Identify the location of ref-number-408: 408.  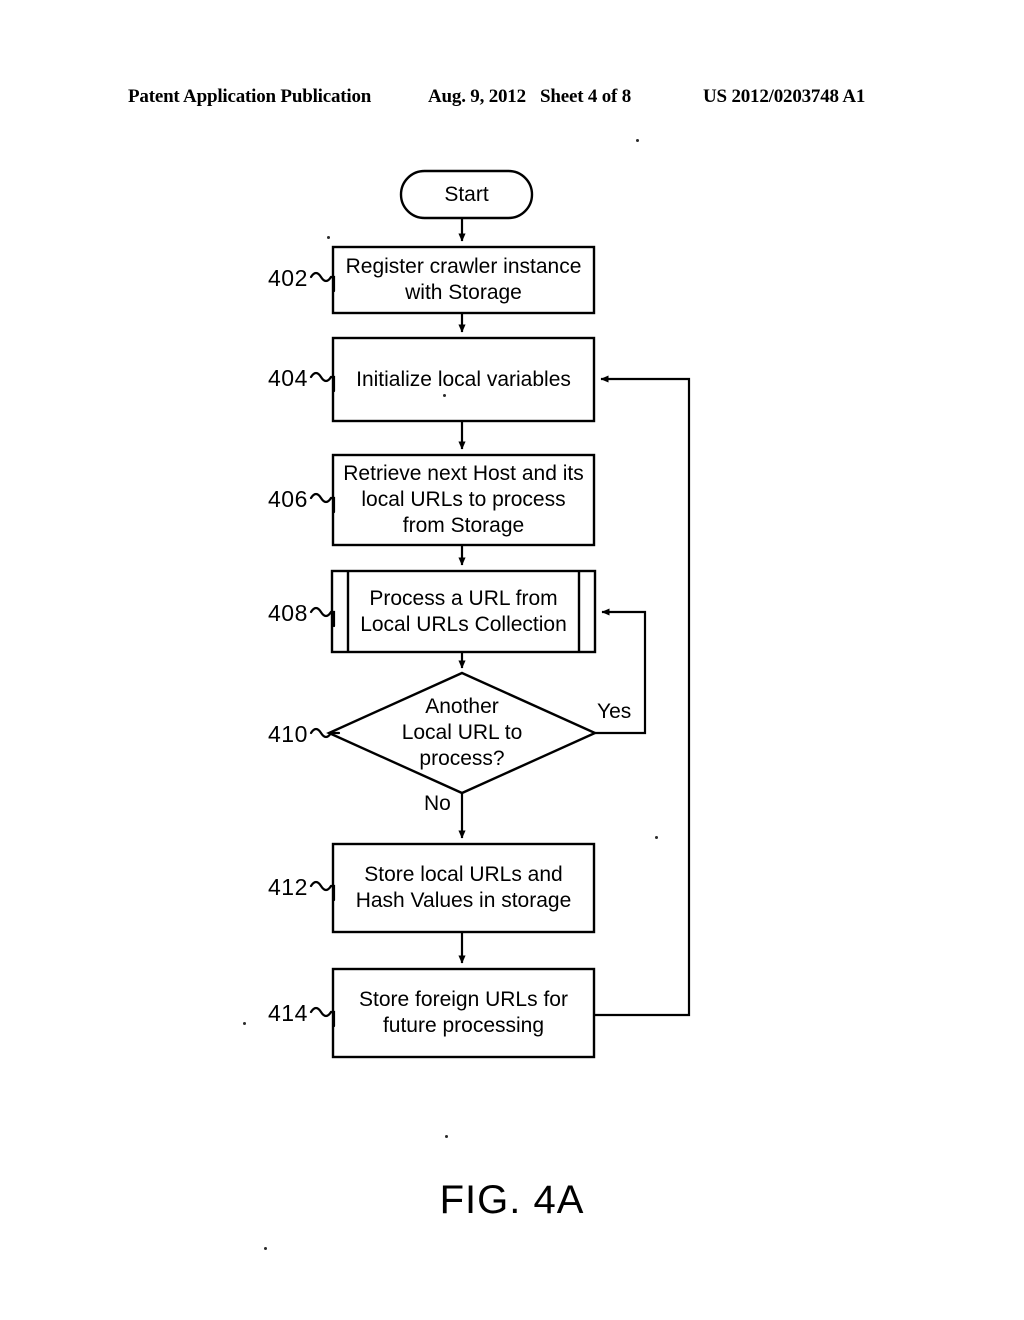
(288, 613).